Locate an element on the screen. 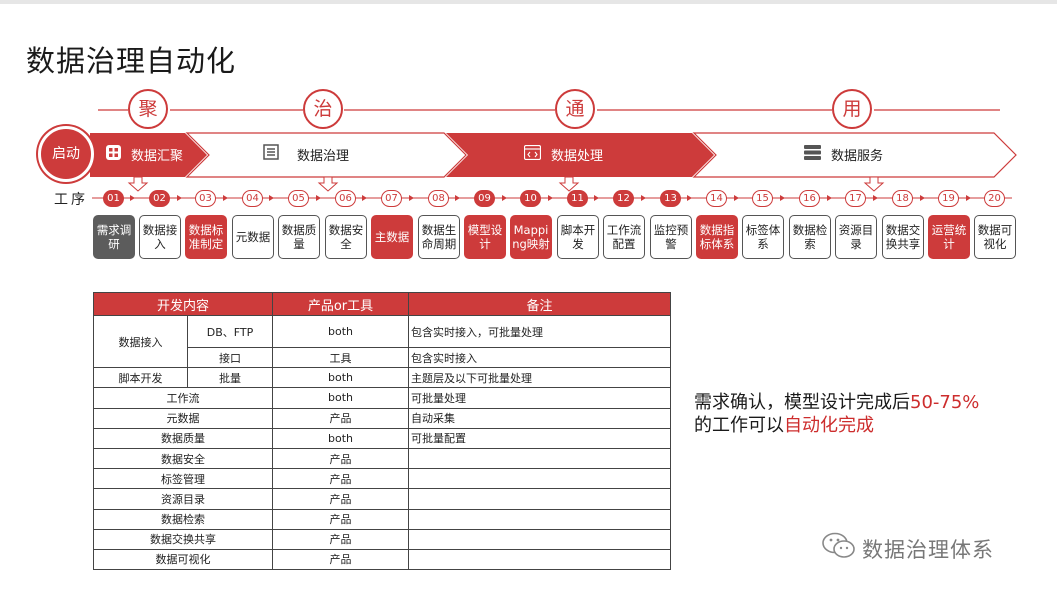 This screenshot has height=594, width=1057. stage-govern: 数据治理 is located at coordinates (306, 154).